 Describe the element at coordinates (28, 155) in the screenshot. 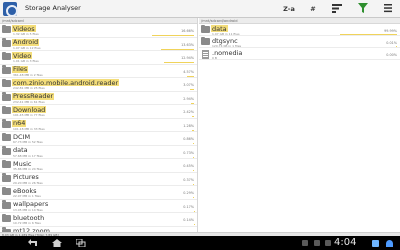

I see `left-item-meta: 57.68 MB in 17 files` at that location.